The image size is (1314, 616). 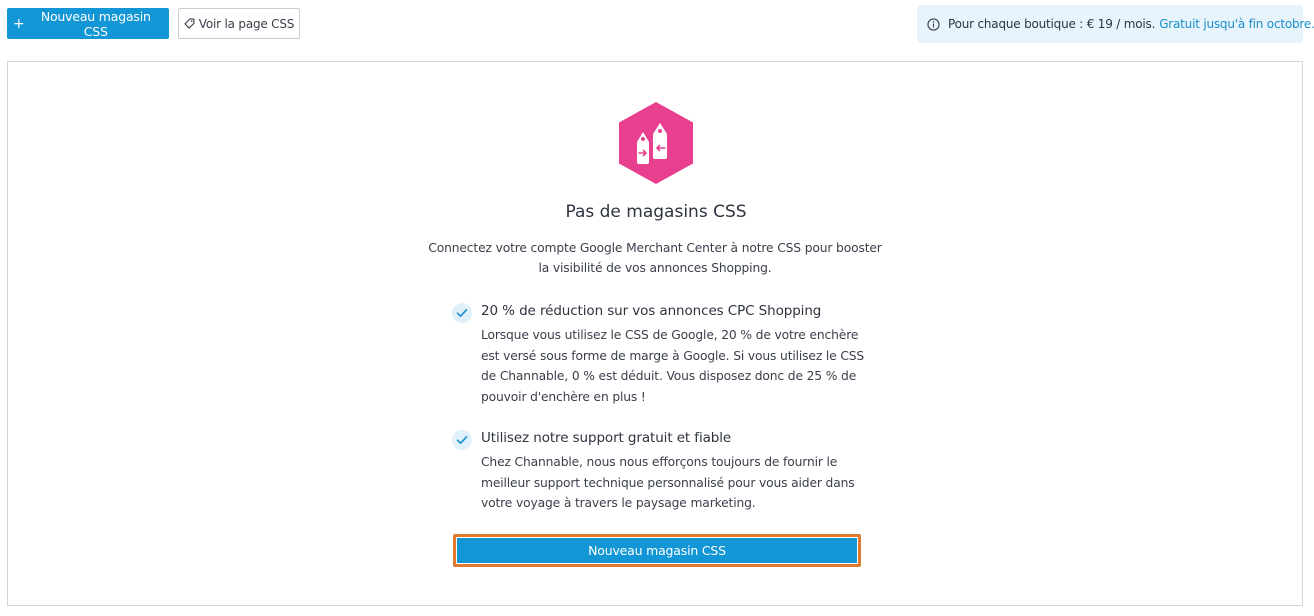 What do you see at coordinates (1052, 24) in the screenshot?
I see `pricing-info-text: Pour chaque boutique : € 19 / mois.` at bounding box center [1052, 24].